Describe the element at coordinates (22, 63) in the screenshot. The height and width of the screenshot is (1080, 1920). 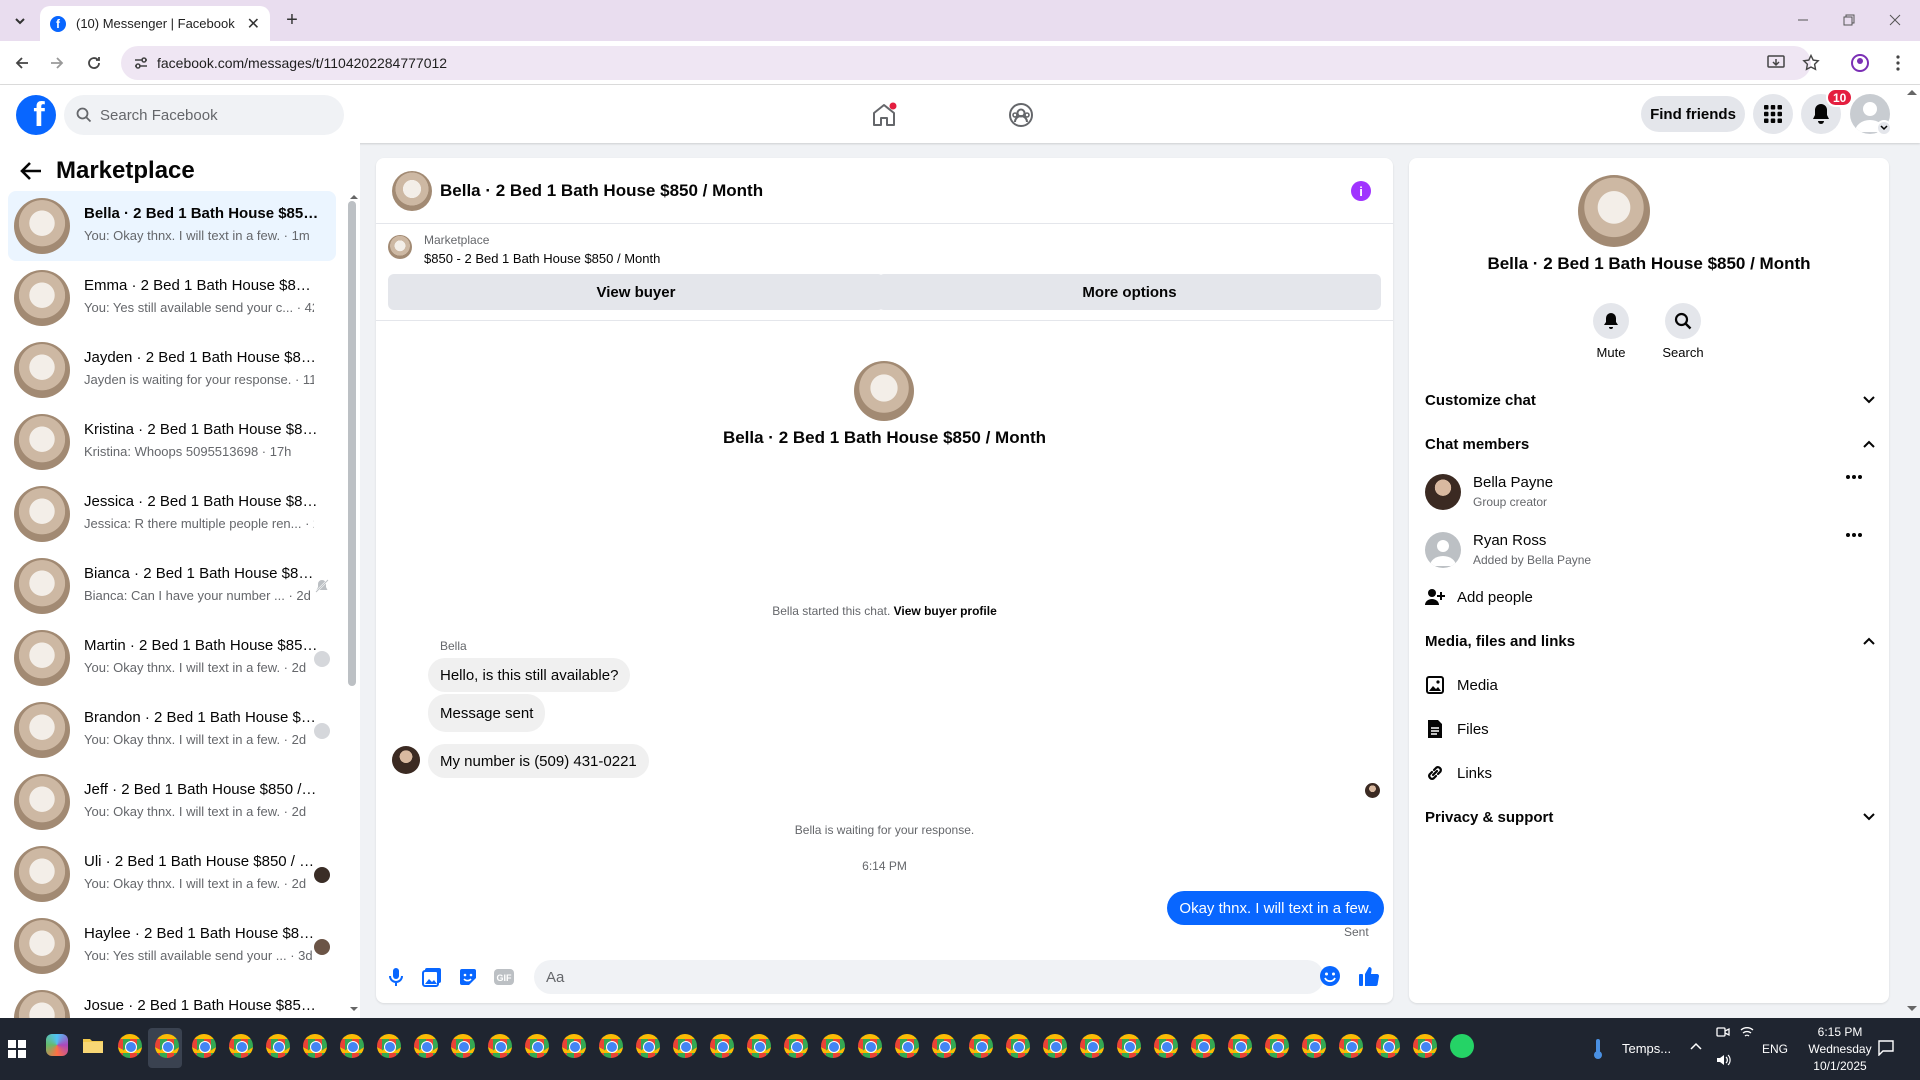
I see `back-button` at that location.